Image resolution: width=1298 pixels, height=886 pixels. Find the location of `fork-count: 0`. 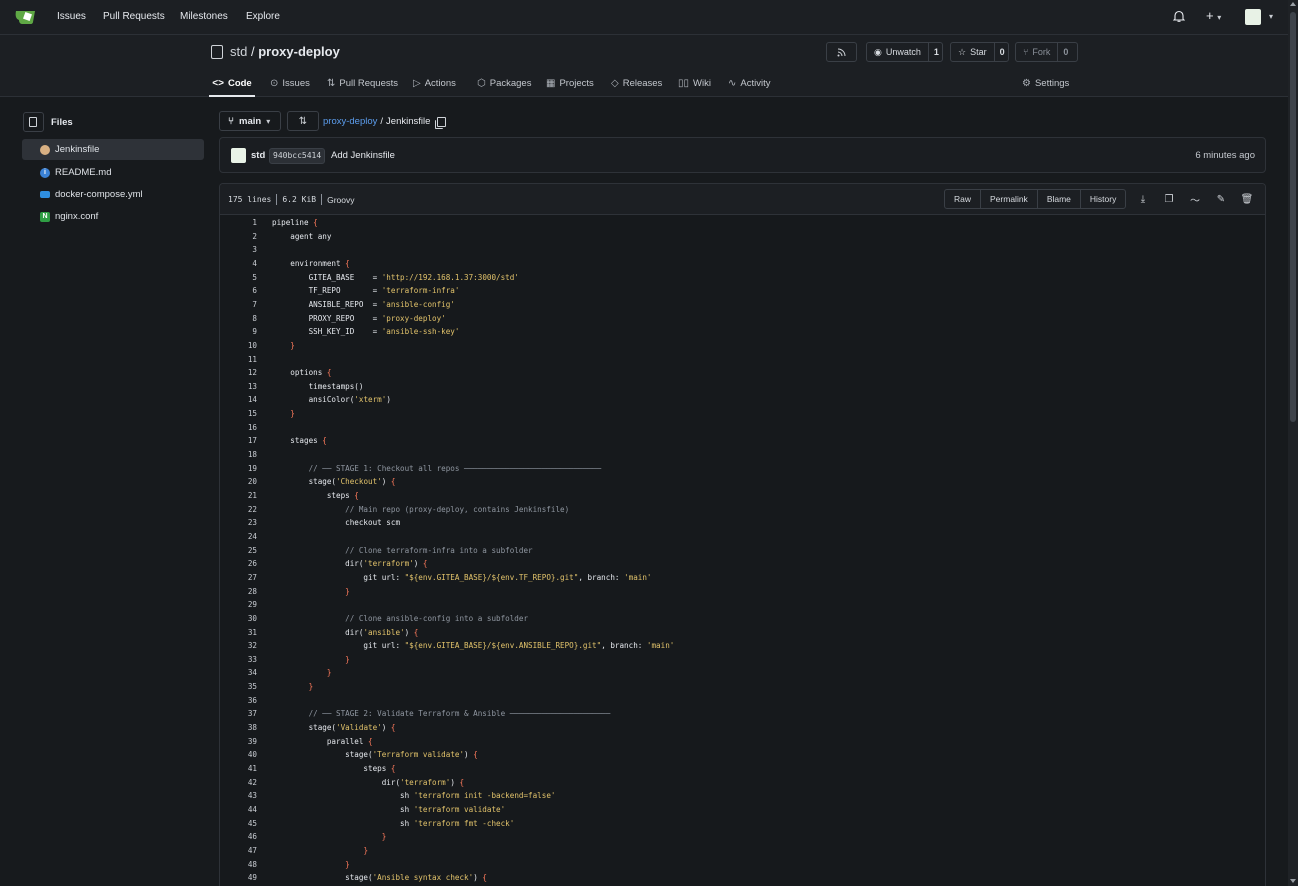

fork-count: 0 is located at coordinates (1065, 52).